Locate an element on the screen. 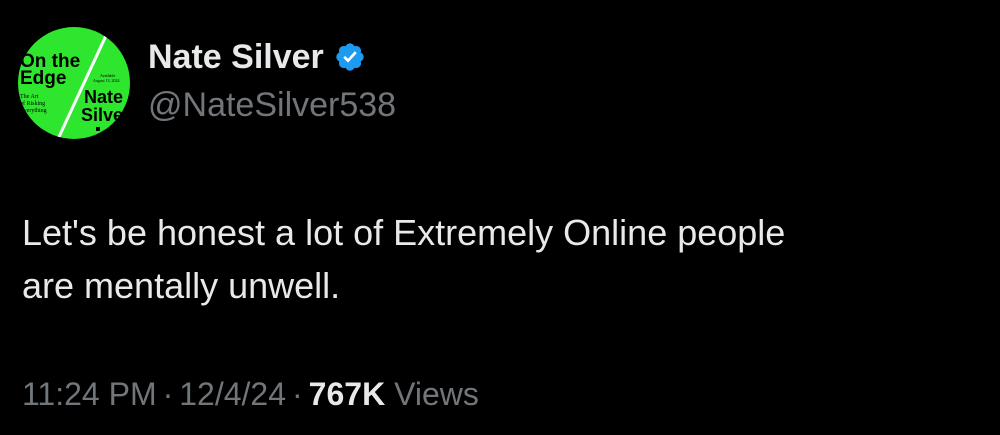 This screenshot has width=1000, height=435. avatar-subtitle-line1: The Art is located at coordinates (29, 97).